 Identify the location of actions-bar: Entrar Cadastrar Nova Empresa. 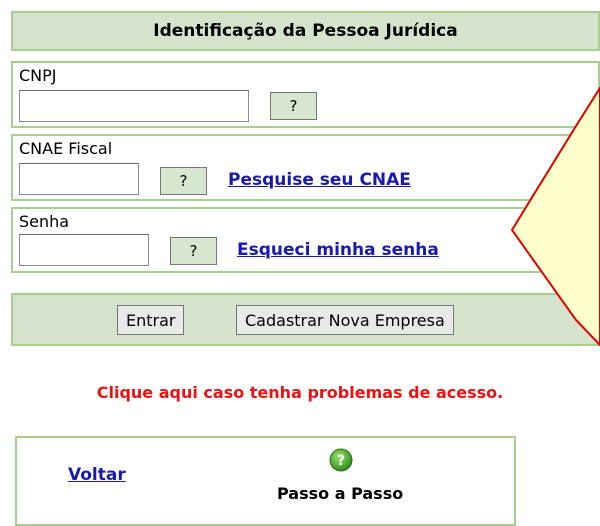
(305, 319).